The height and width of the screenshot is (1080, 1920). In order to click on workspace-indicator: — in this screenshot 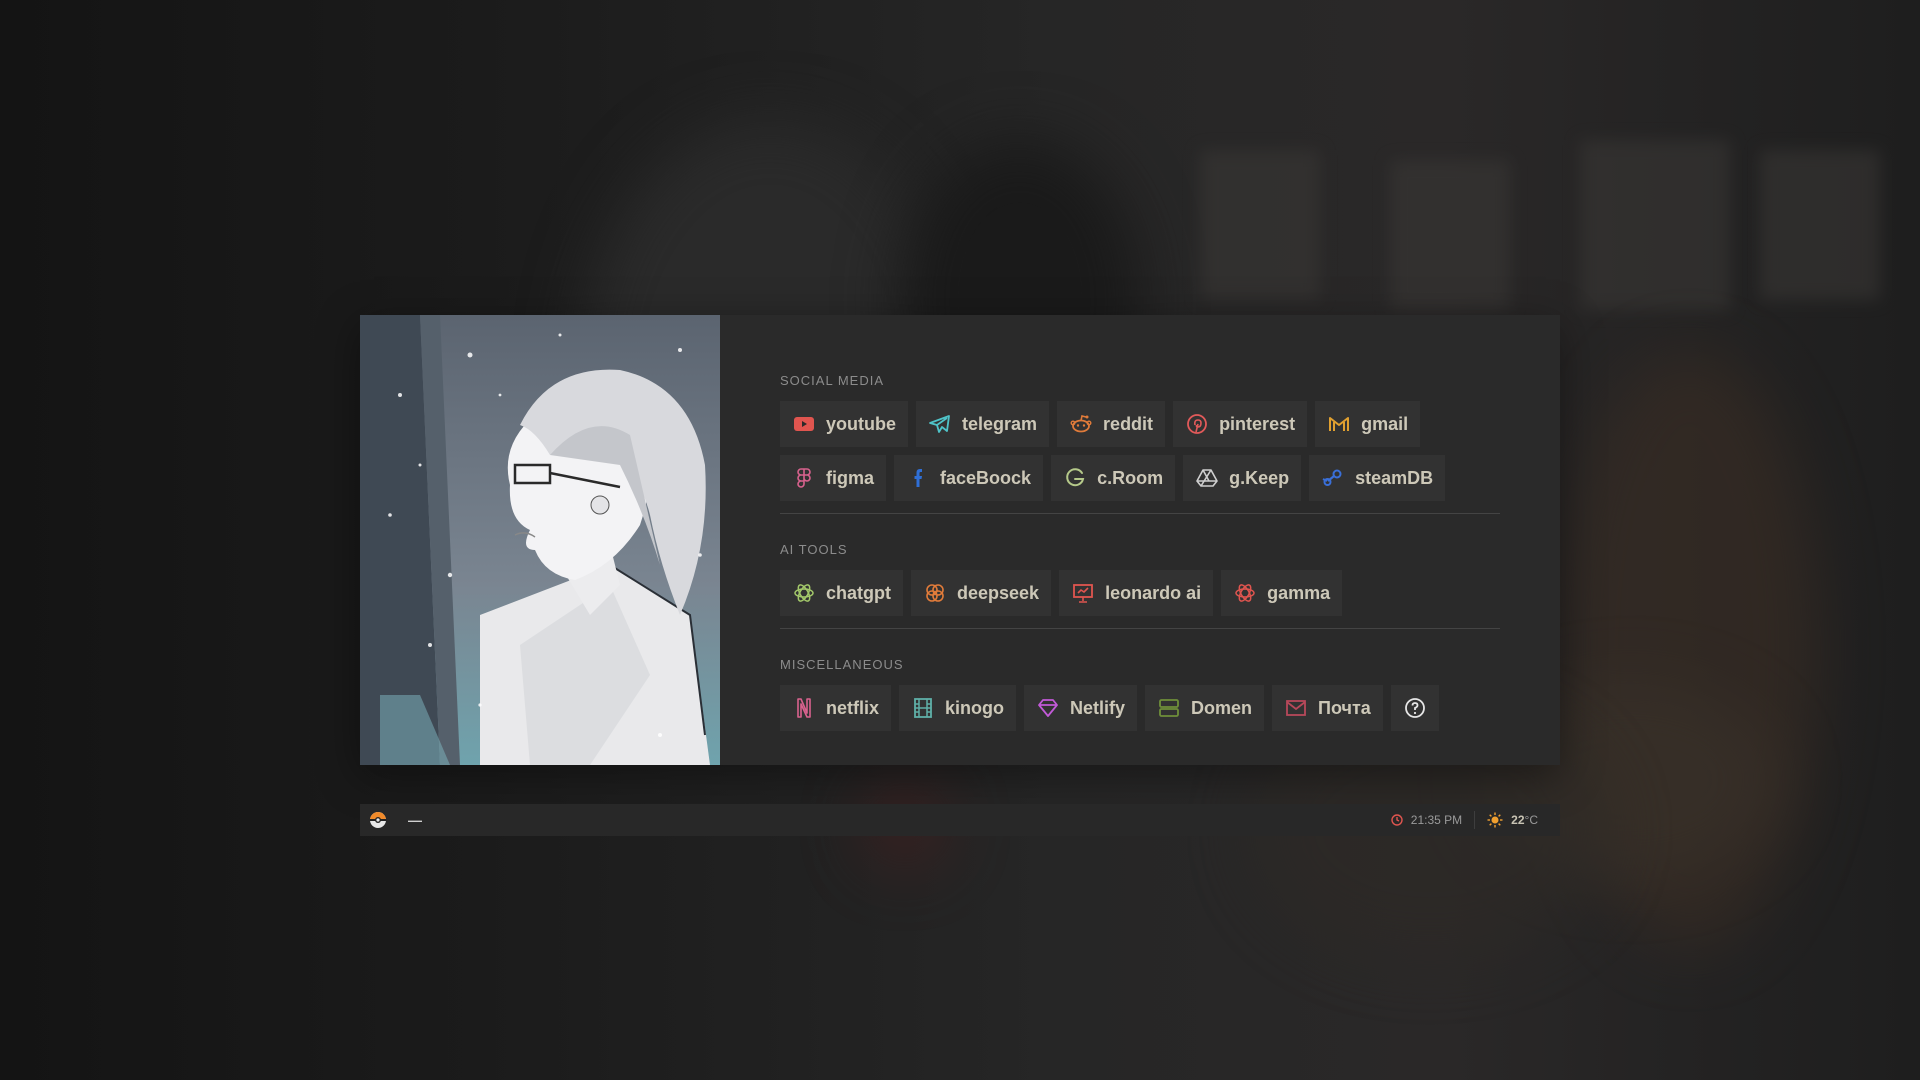, I will do `click(415, 820)`.